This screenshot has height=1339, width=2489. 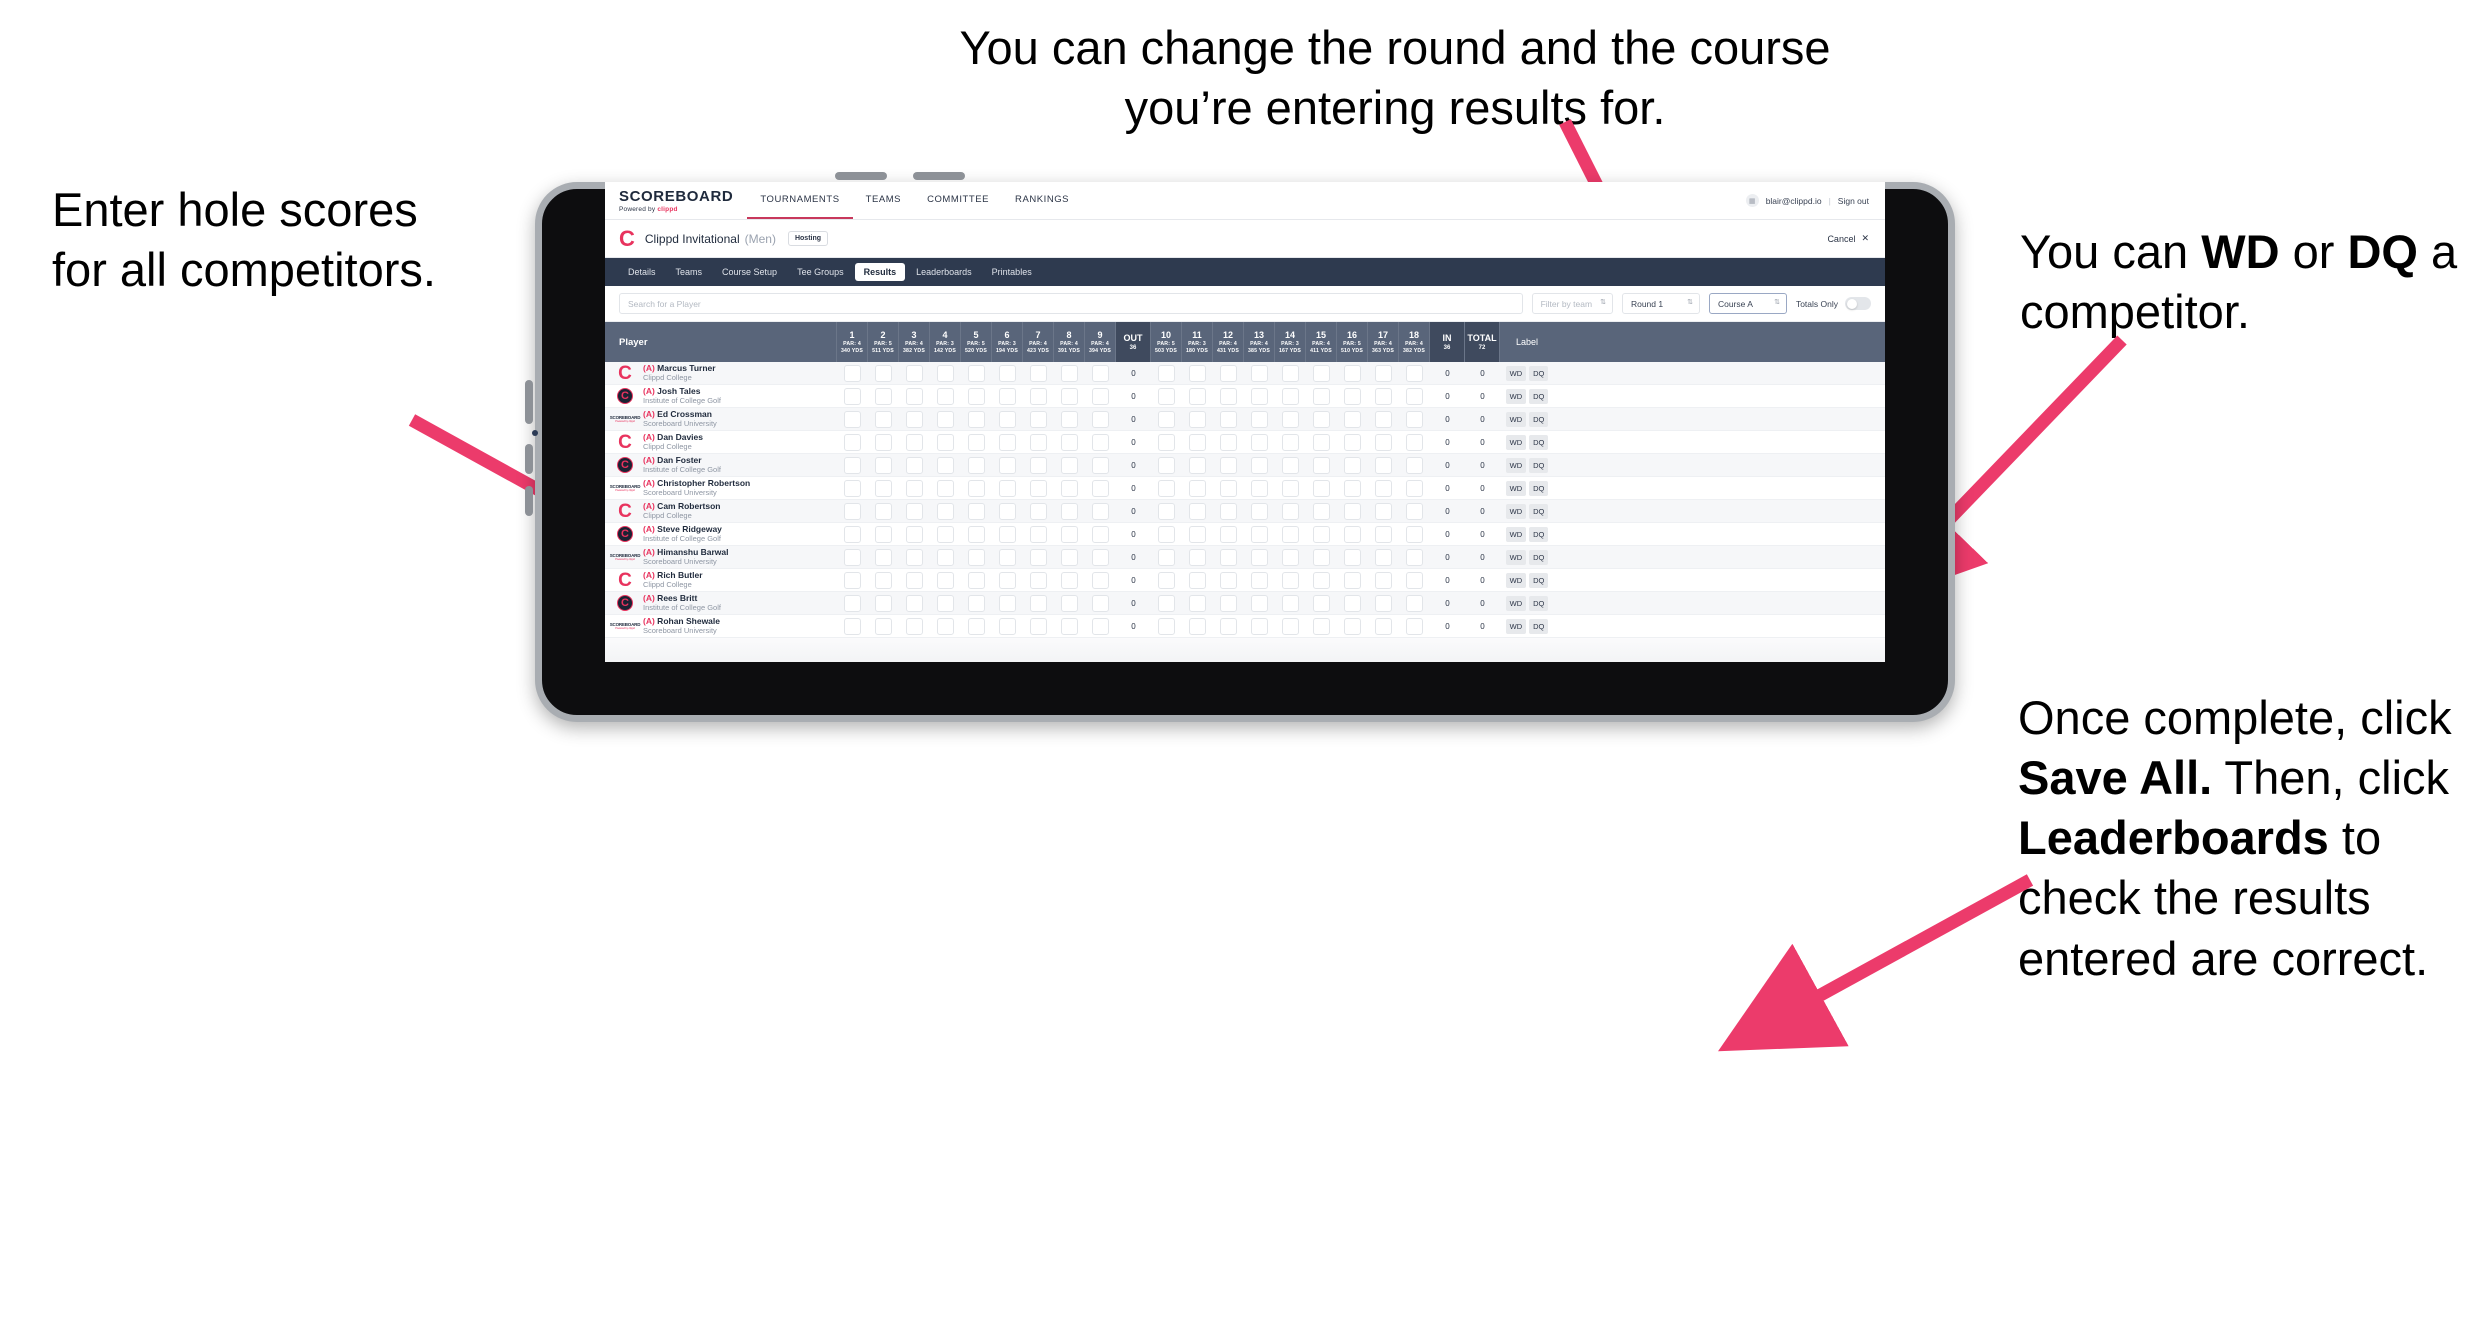 What do you see at coordinates (749, 272) in the screenshot?
I see `tab-course-setup: Course Setup` at bounding box center [749, 272].